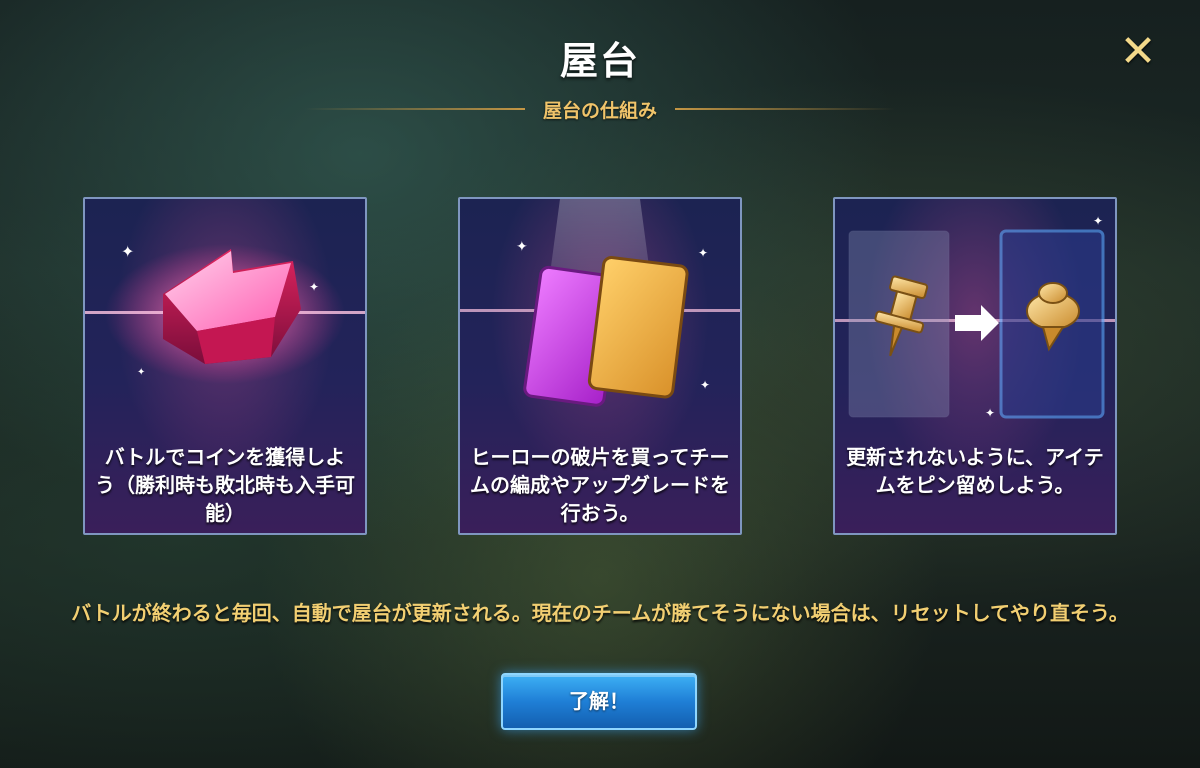 This screenshot has width=1200, height=768. I want to click on info-card-pin: ✦ ✦ 更新されないように、アイテムをピン留めしよう。, so click(975, 366).